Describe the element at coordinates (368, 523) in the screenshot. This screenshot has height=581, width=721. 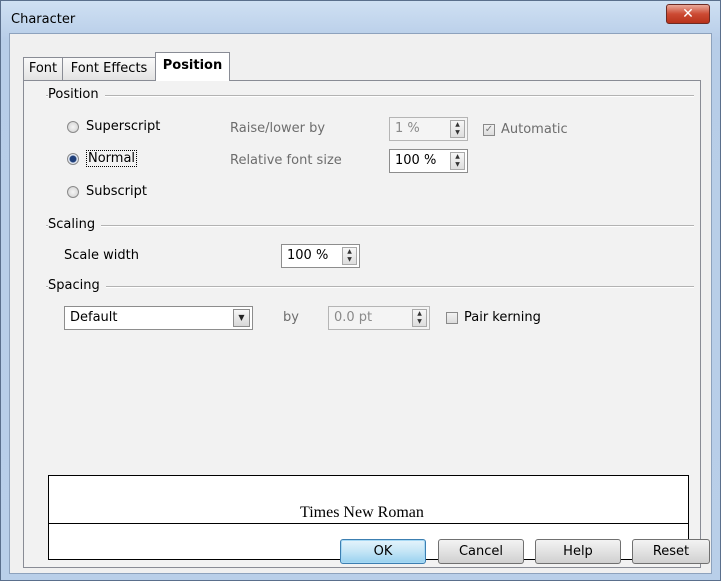
I see `preview-baseline` at that location.